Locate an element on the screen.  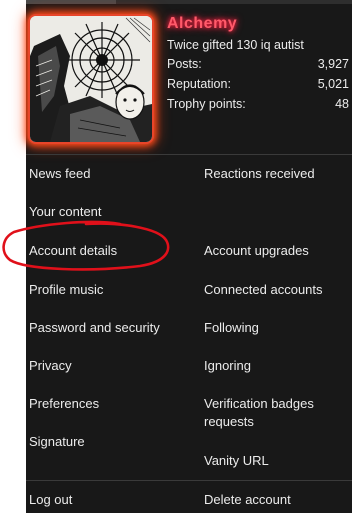
menu-account-upgrades: Account upgrades is located at coordinates (256, 251).